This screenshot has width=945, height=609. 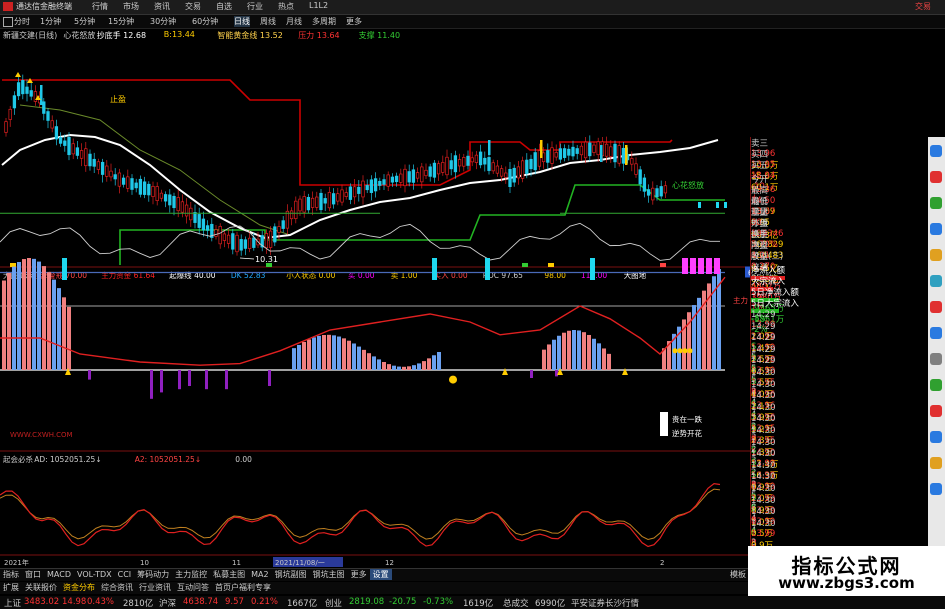 I want to click on panel-toggle-icon, so click(x=8, y=22).